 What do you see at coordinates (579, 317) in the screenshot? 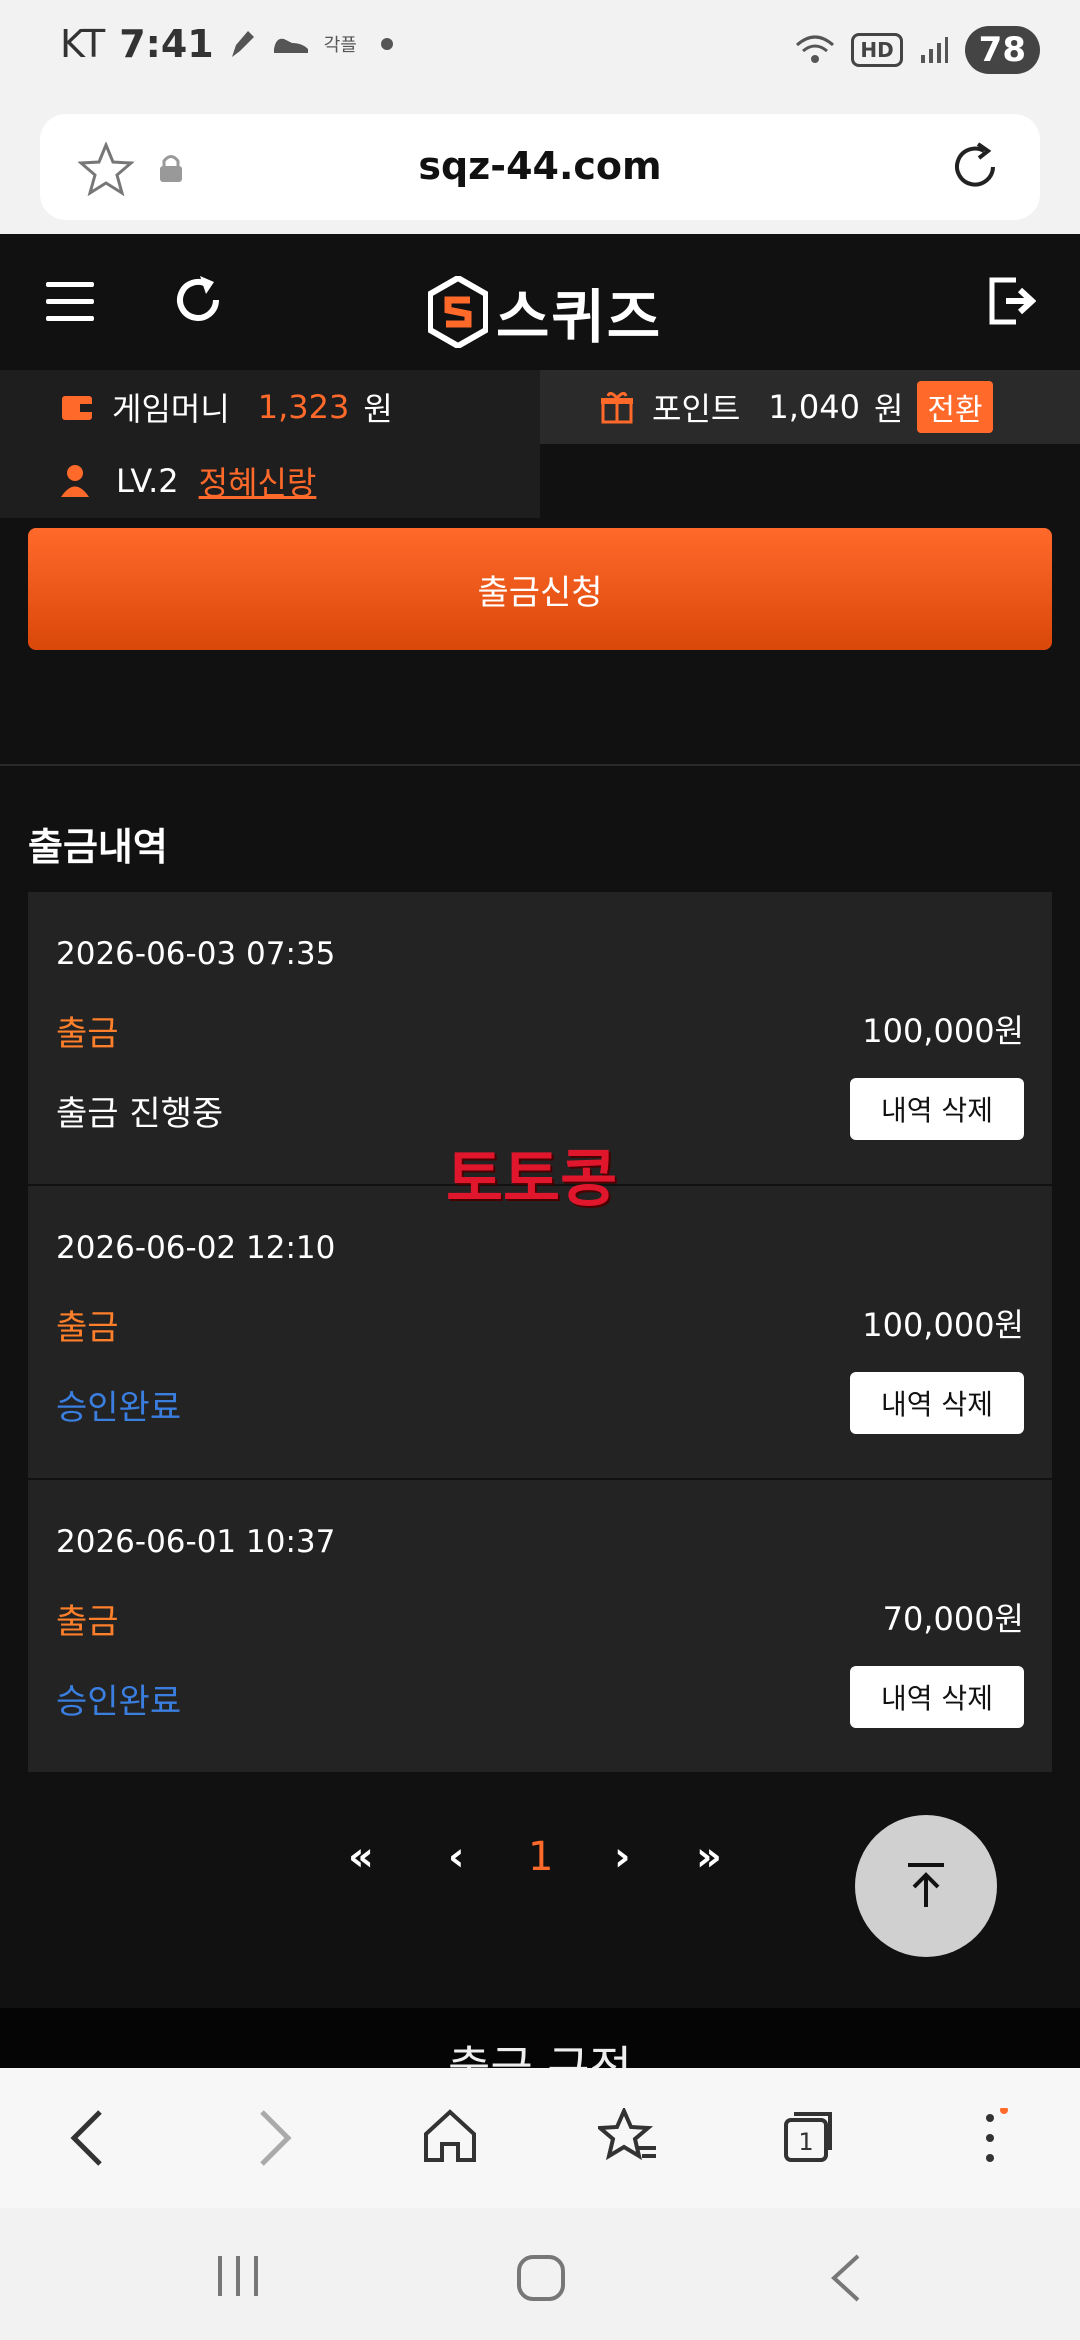
I see `brand-name: 스퀴즈` at bounding box center [579, 317].